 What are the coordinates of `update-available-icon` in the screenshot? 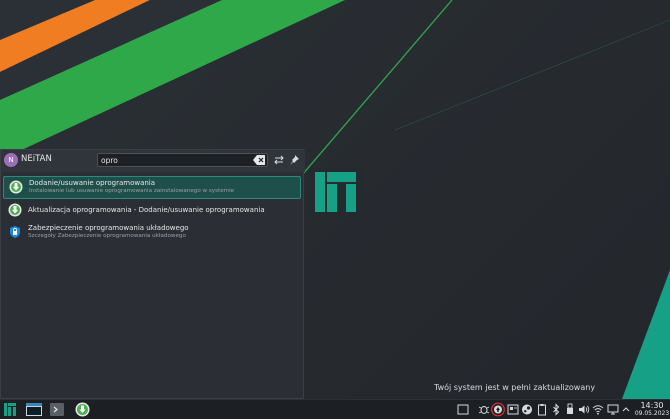 It's located at (498, 409).